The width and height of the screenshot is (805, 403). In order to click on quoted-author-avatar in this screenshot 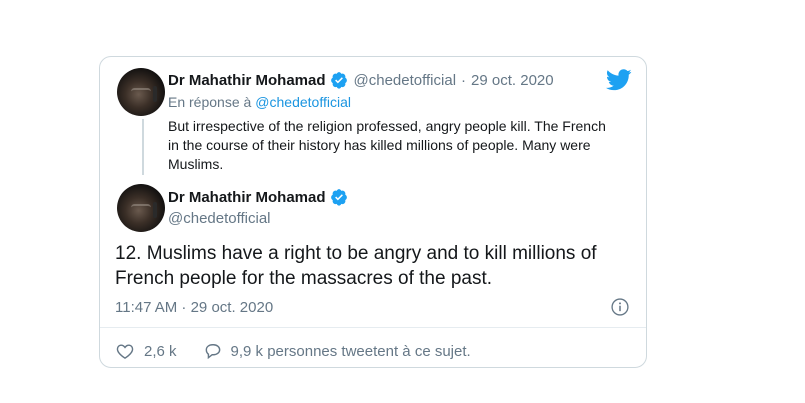, I will do `click(141, 92)`.